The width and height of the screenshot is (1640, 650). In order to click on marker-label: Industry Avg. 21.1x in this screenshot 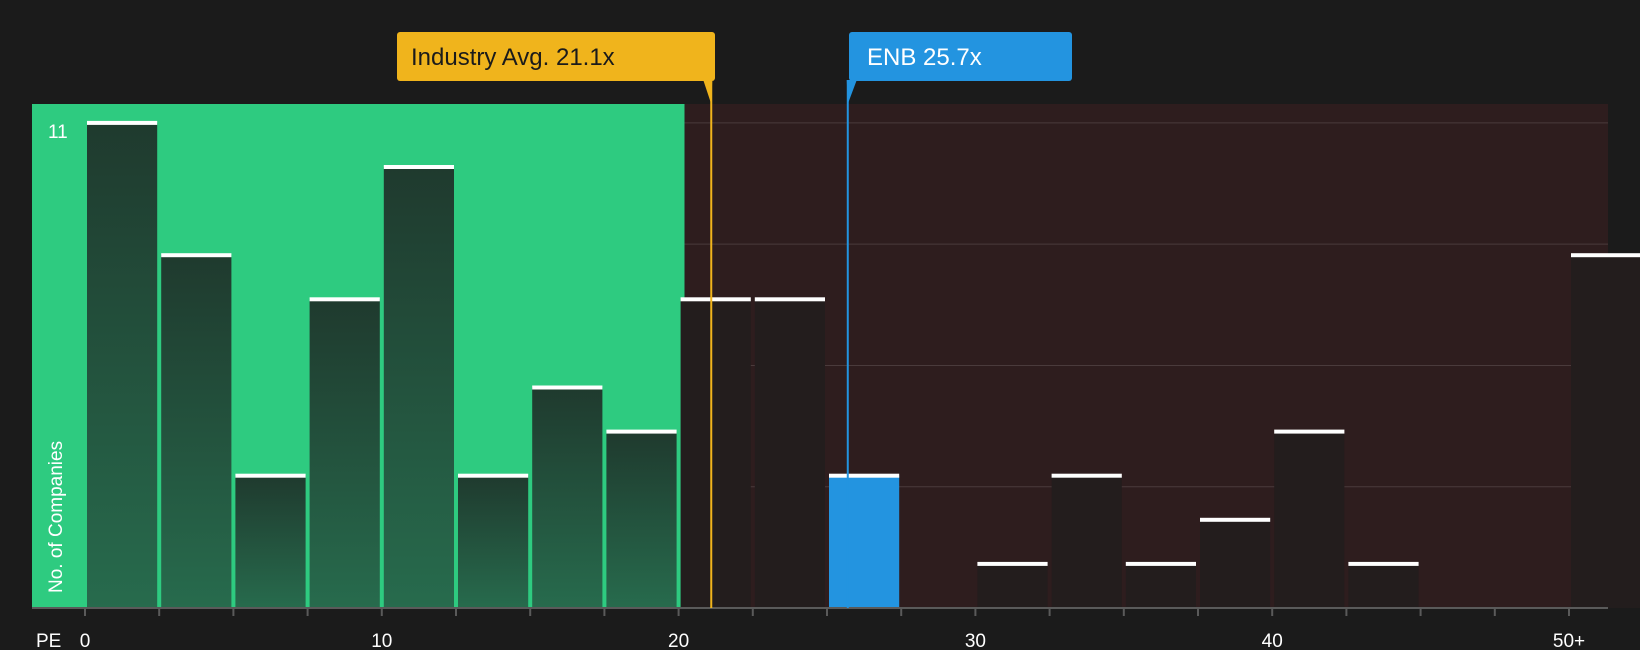, I will do `click(513, 57)`.